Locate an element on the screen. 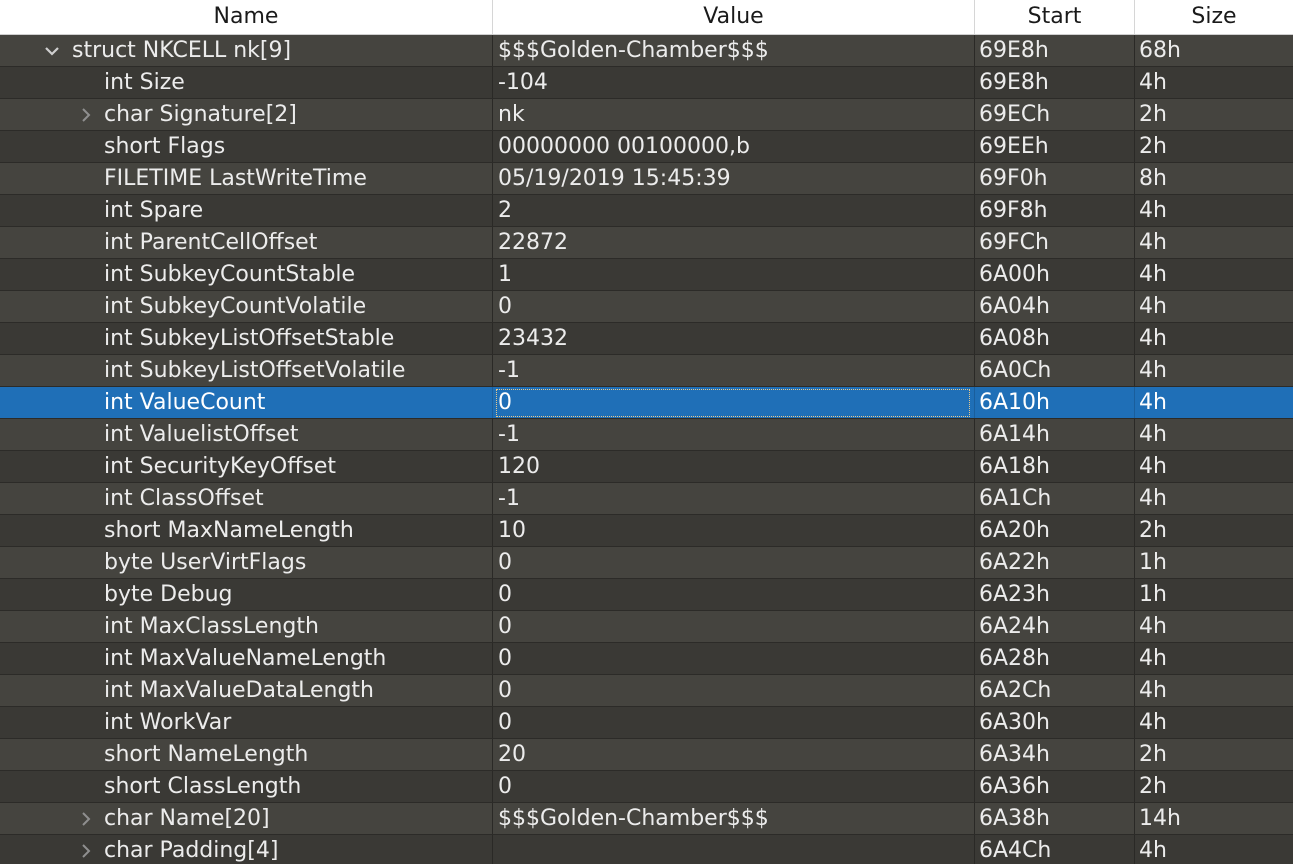  row-name-text: short ClassLength is located at coordinates (203, 786).